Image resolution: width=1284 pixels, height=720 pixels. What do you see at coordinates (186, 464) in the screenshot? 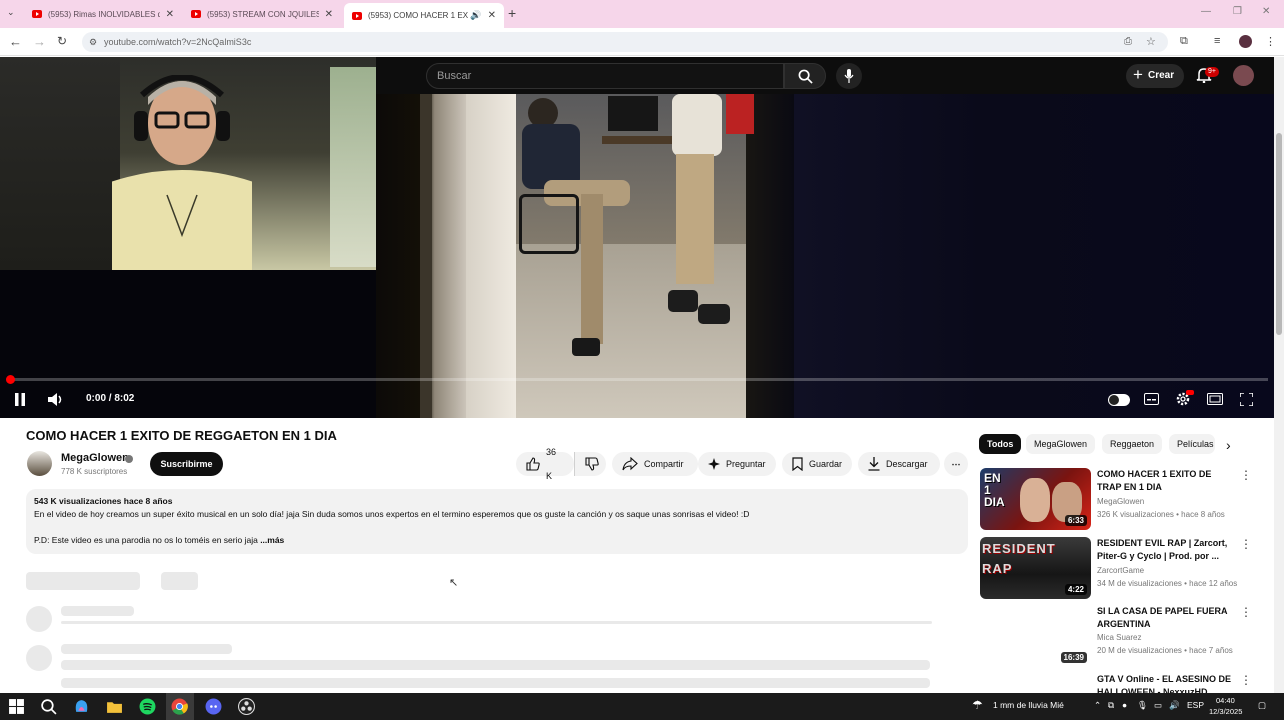
I see `subscribe-button: Suscribirme` at bounding box center [186, 464].